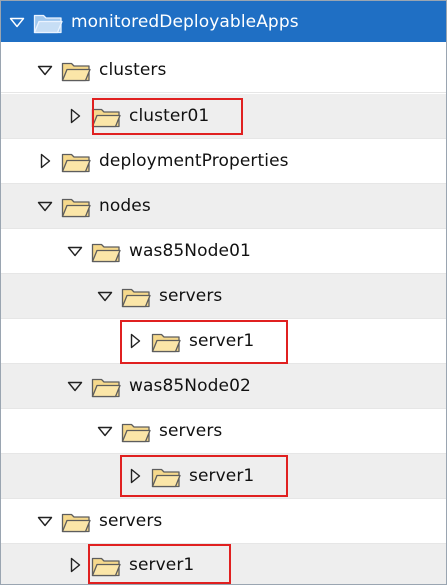 The width and height of the screenshot is (447, 585). I want to click on tree-node-label: clusters, so click(133, 70).